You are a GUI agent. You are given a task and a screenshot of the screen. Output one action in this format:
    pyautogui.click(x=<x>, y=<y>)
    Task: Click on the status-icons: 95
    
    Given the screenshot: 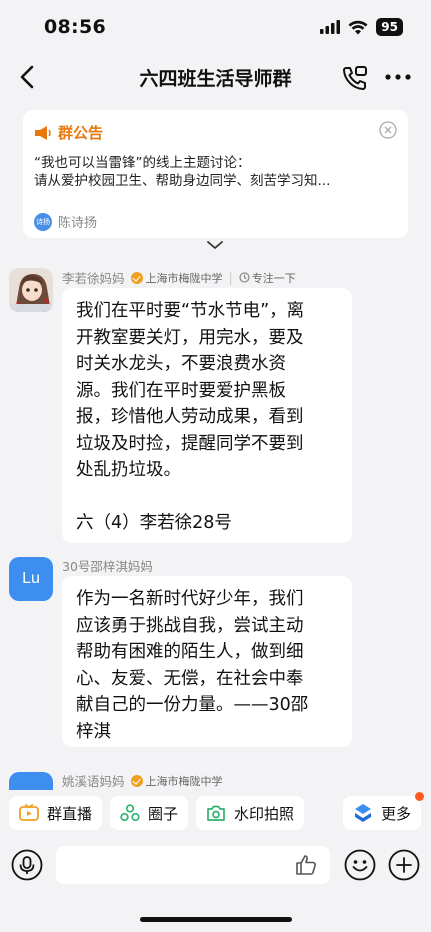 What is the action you would take?
    pyautogui.click(x=361, y=27)
    